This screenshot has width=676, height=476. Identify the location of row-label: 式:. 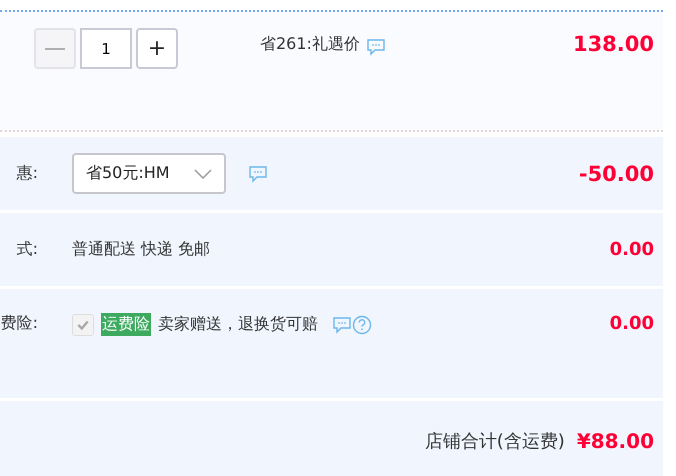
(27, 249).